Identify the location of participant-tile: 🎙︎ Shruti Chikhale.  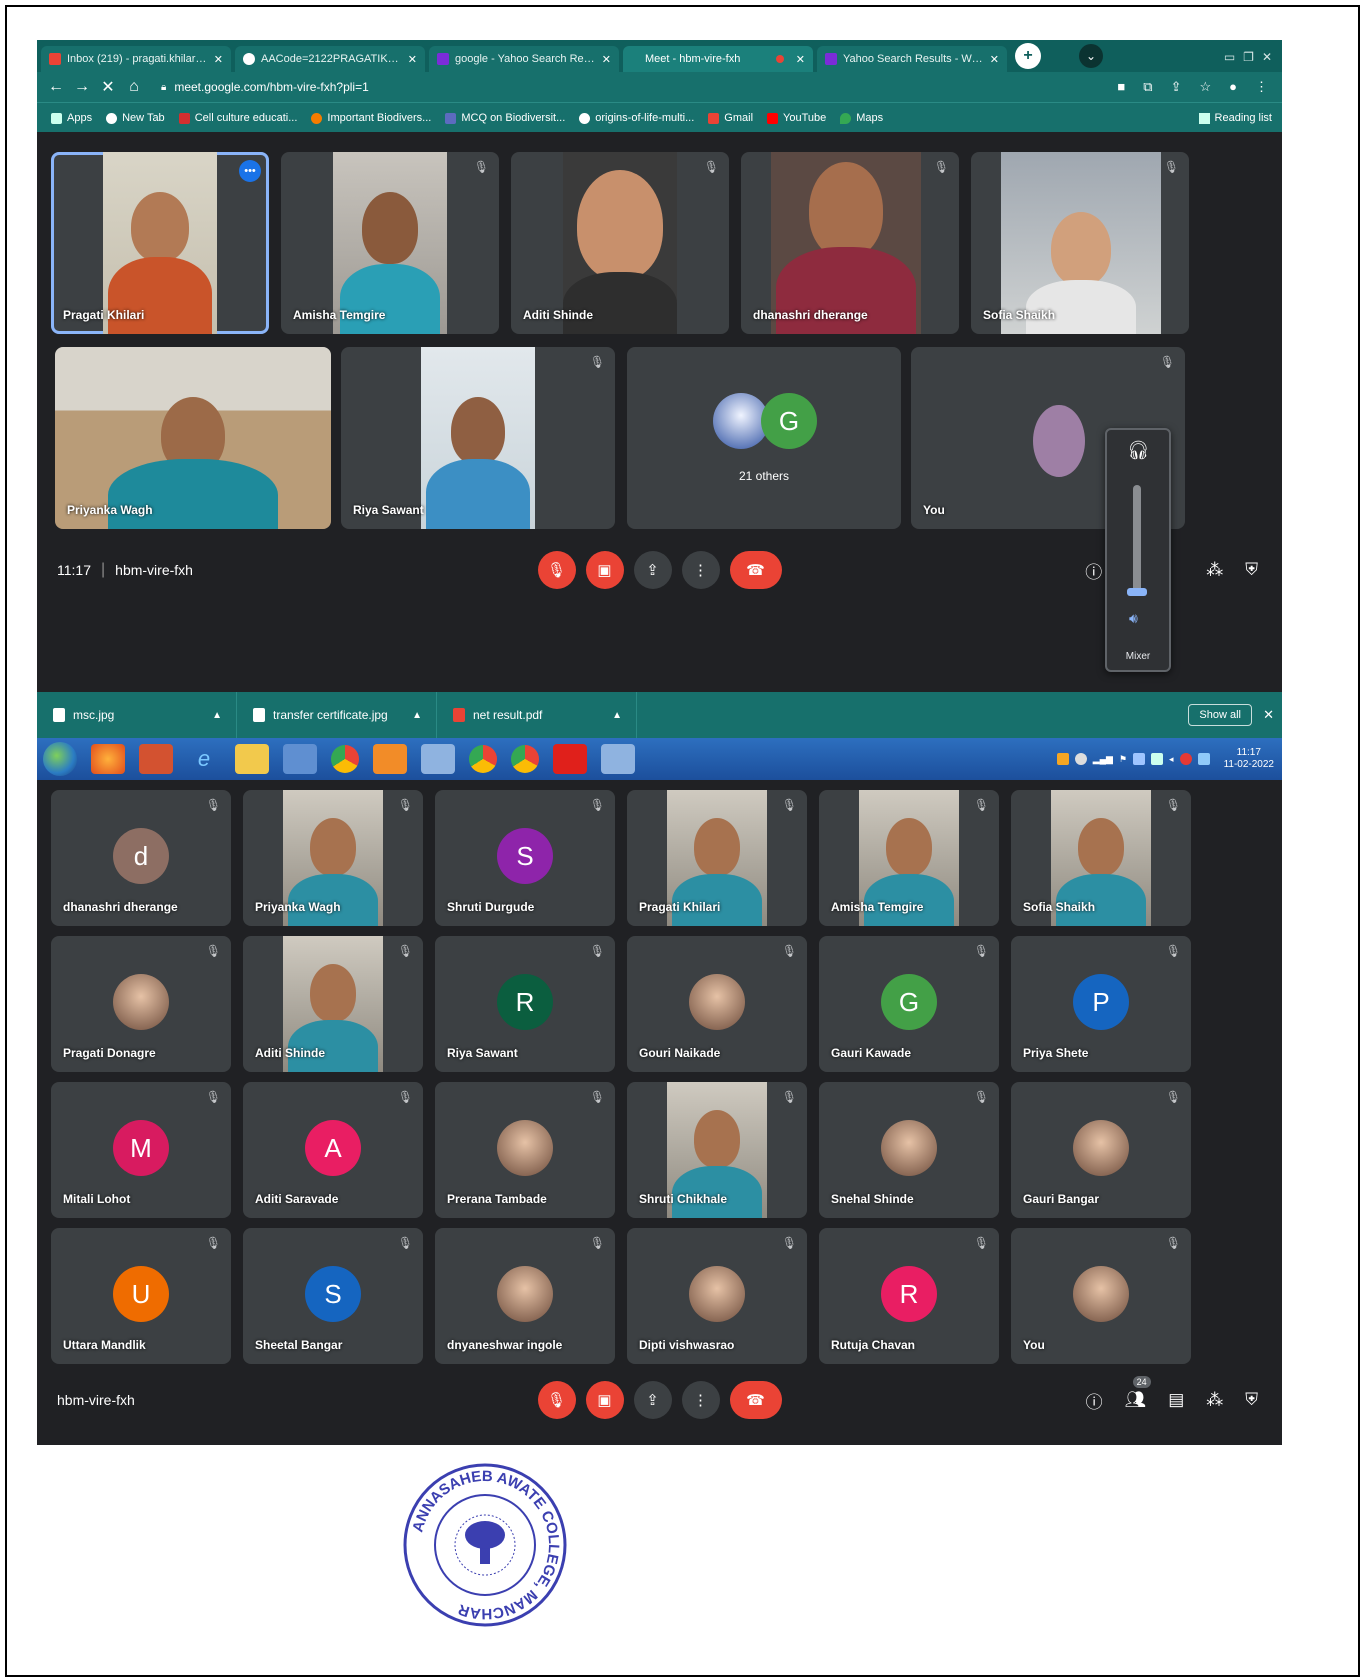
(717, 1150).